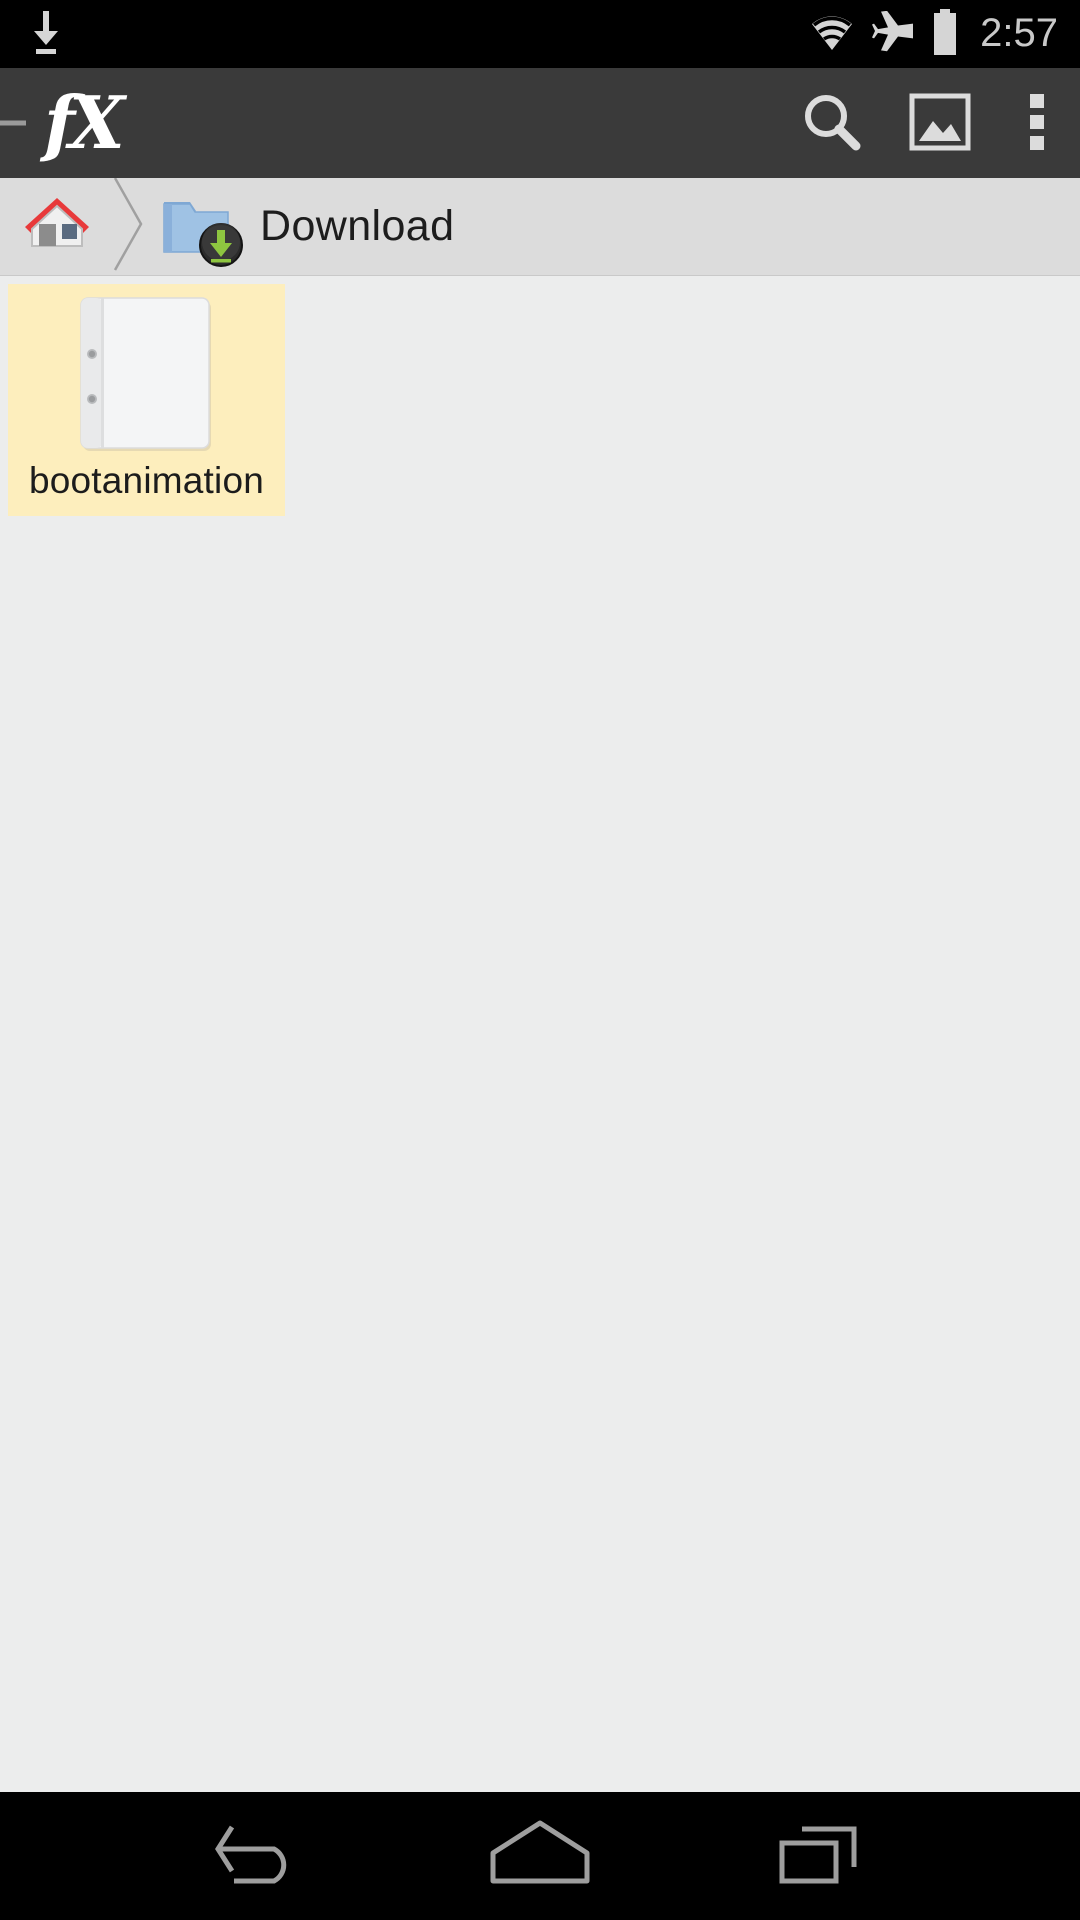 This screenshot has width=1080, height=1920. I want to click on app-bar-actions, so click(929, 123).